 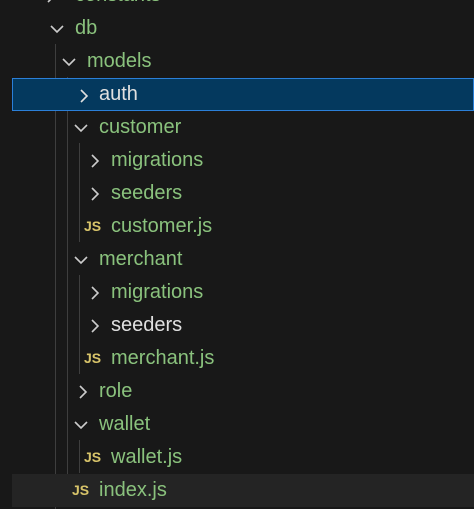 What do you see at coordinates (237, 61) in the screenshot?
I see `tree-item-models: models` at bounding box center [237, 61].